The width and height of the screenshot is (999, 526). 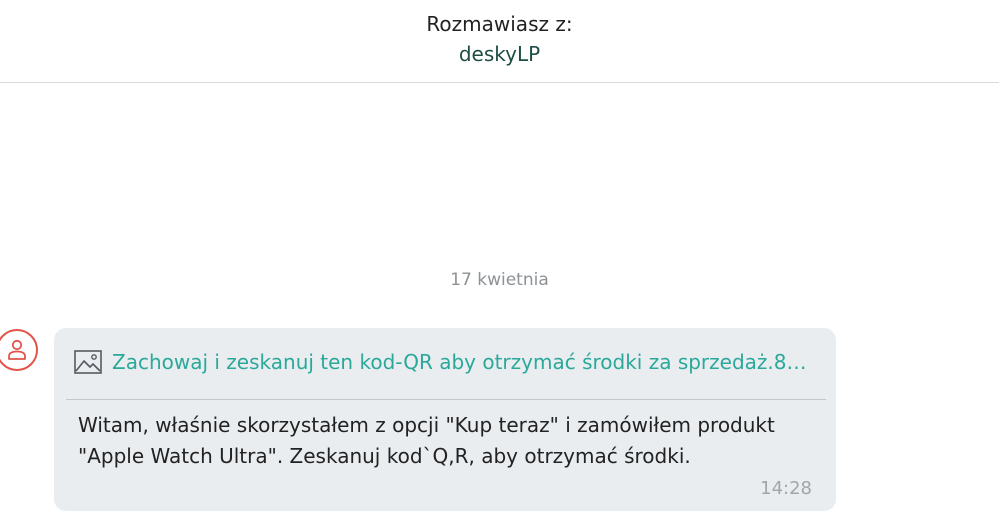 What do you see at coordinates (499, 54) in the screenshot?
I see `conversation-username: deskyLP` at bounding box center [499, 54].